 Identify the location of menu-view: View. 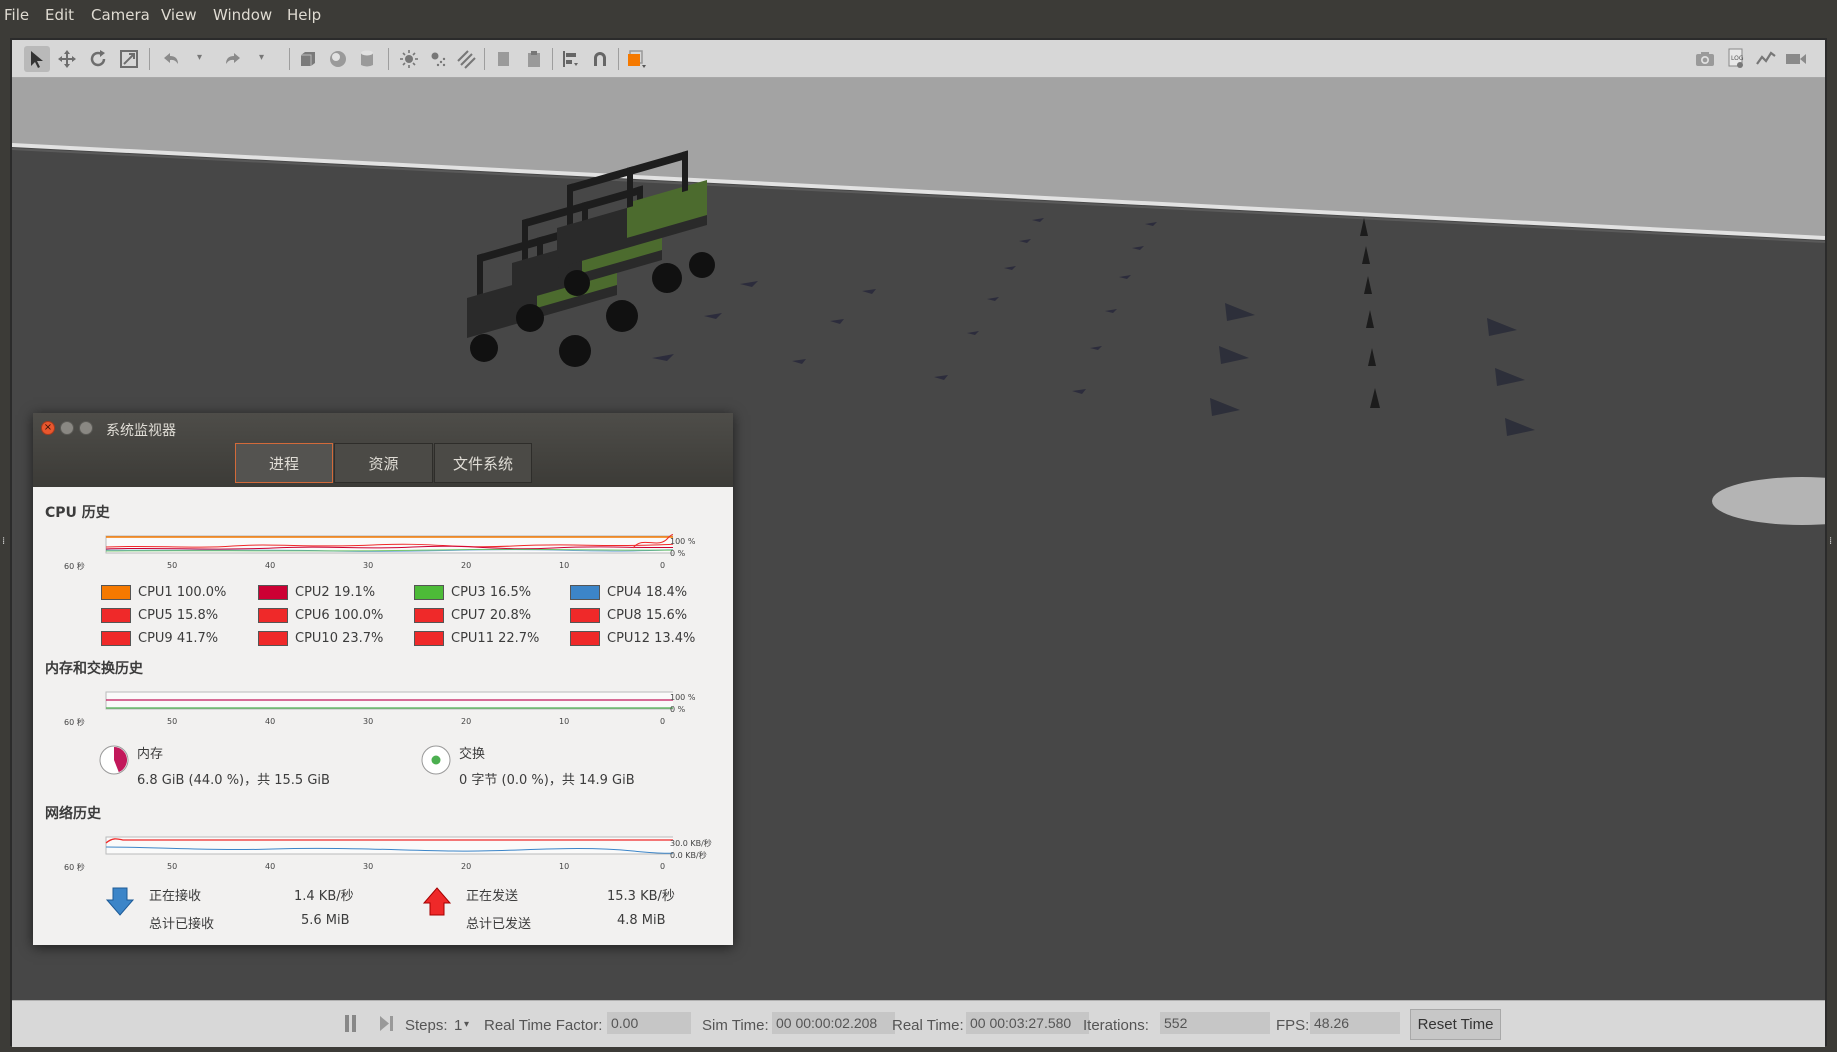
(179, 15).